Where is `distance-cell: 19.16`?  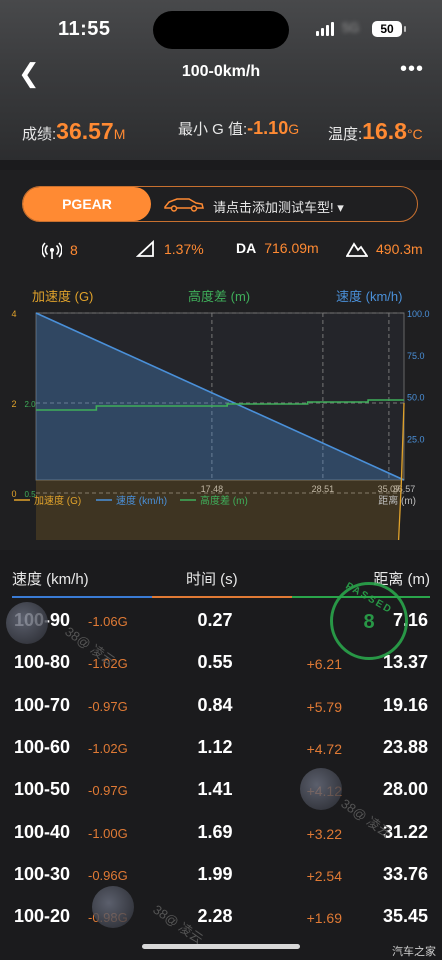
distance-cell: 19.16 is located at coordinates (405, 704).